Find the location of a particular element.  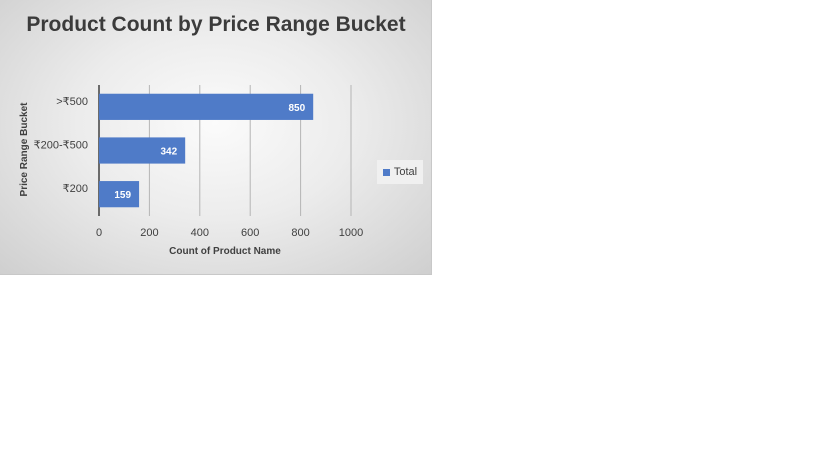

legend: Total is located at coordinates (400, 172).